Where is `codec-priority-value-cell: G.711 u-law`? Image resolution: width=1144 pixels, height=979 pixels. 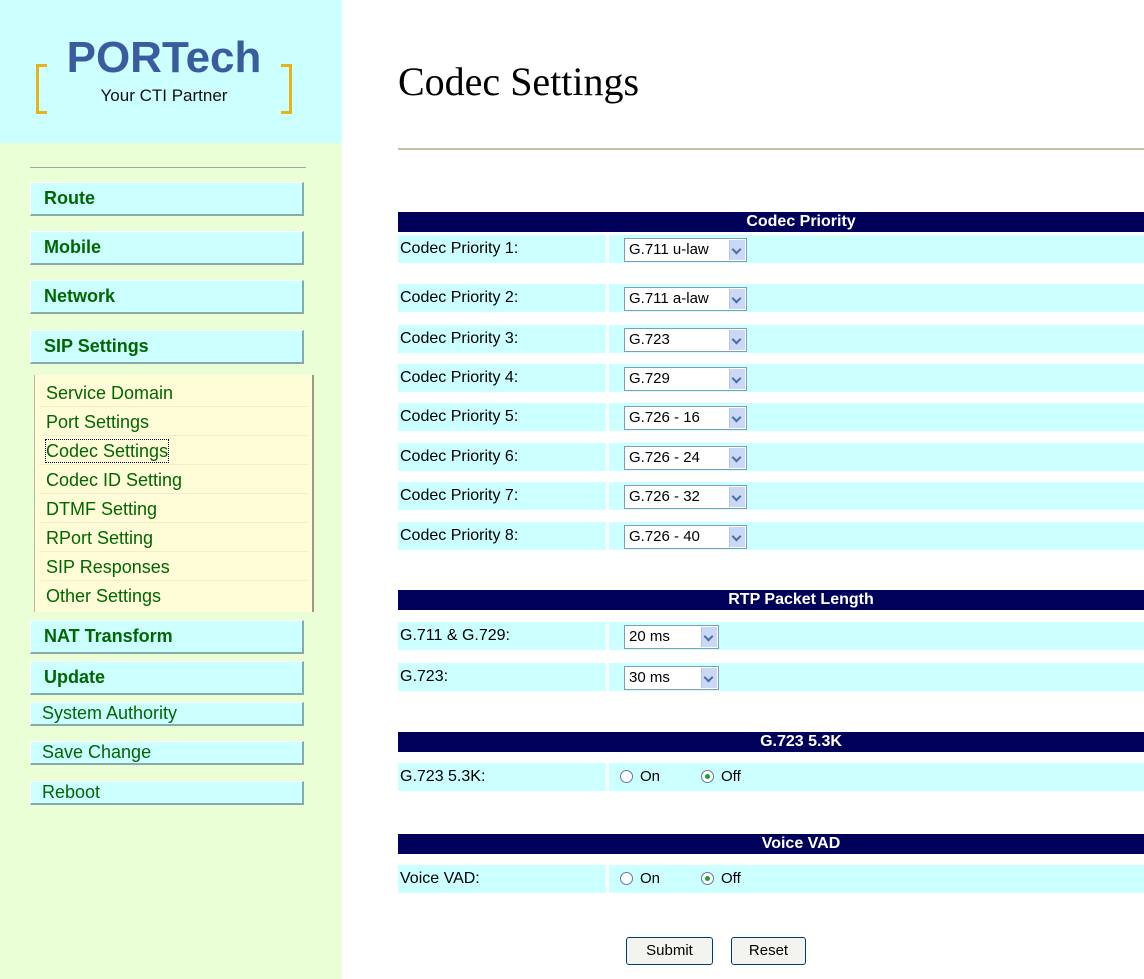 codec-priority-value-cell: G.711 u-law is located at coordinates (876, 249).